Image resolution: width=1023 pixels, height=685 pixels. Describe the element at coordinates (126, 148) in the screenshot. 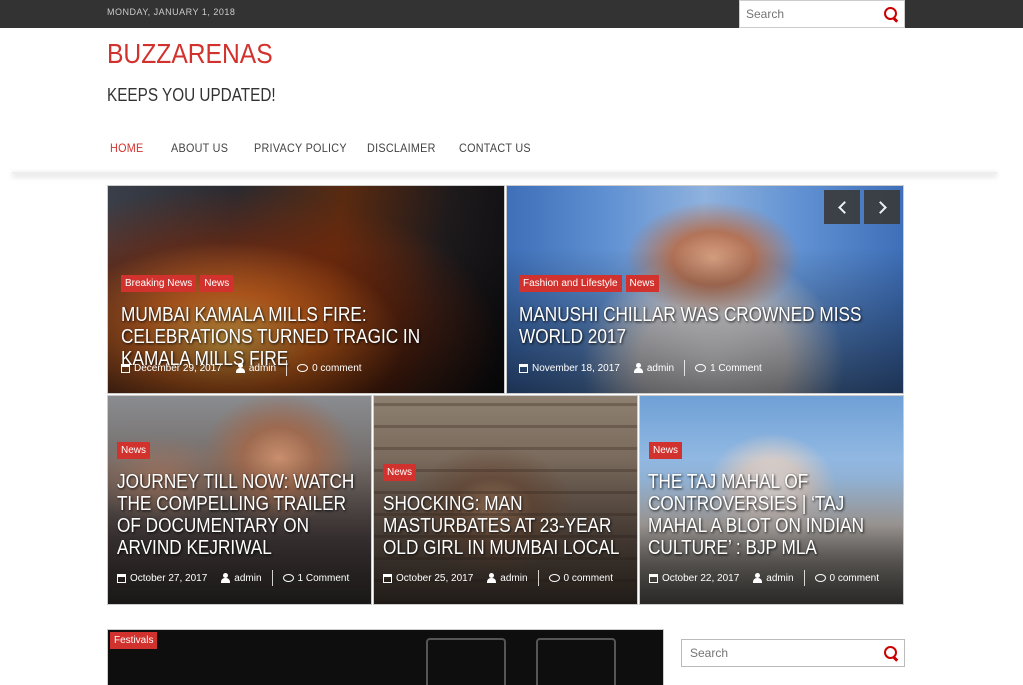

I see `nav-home: HOME` at that location.